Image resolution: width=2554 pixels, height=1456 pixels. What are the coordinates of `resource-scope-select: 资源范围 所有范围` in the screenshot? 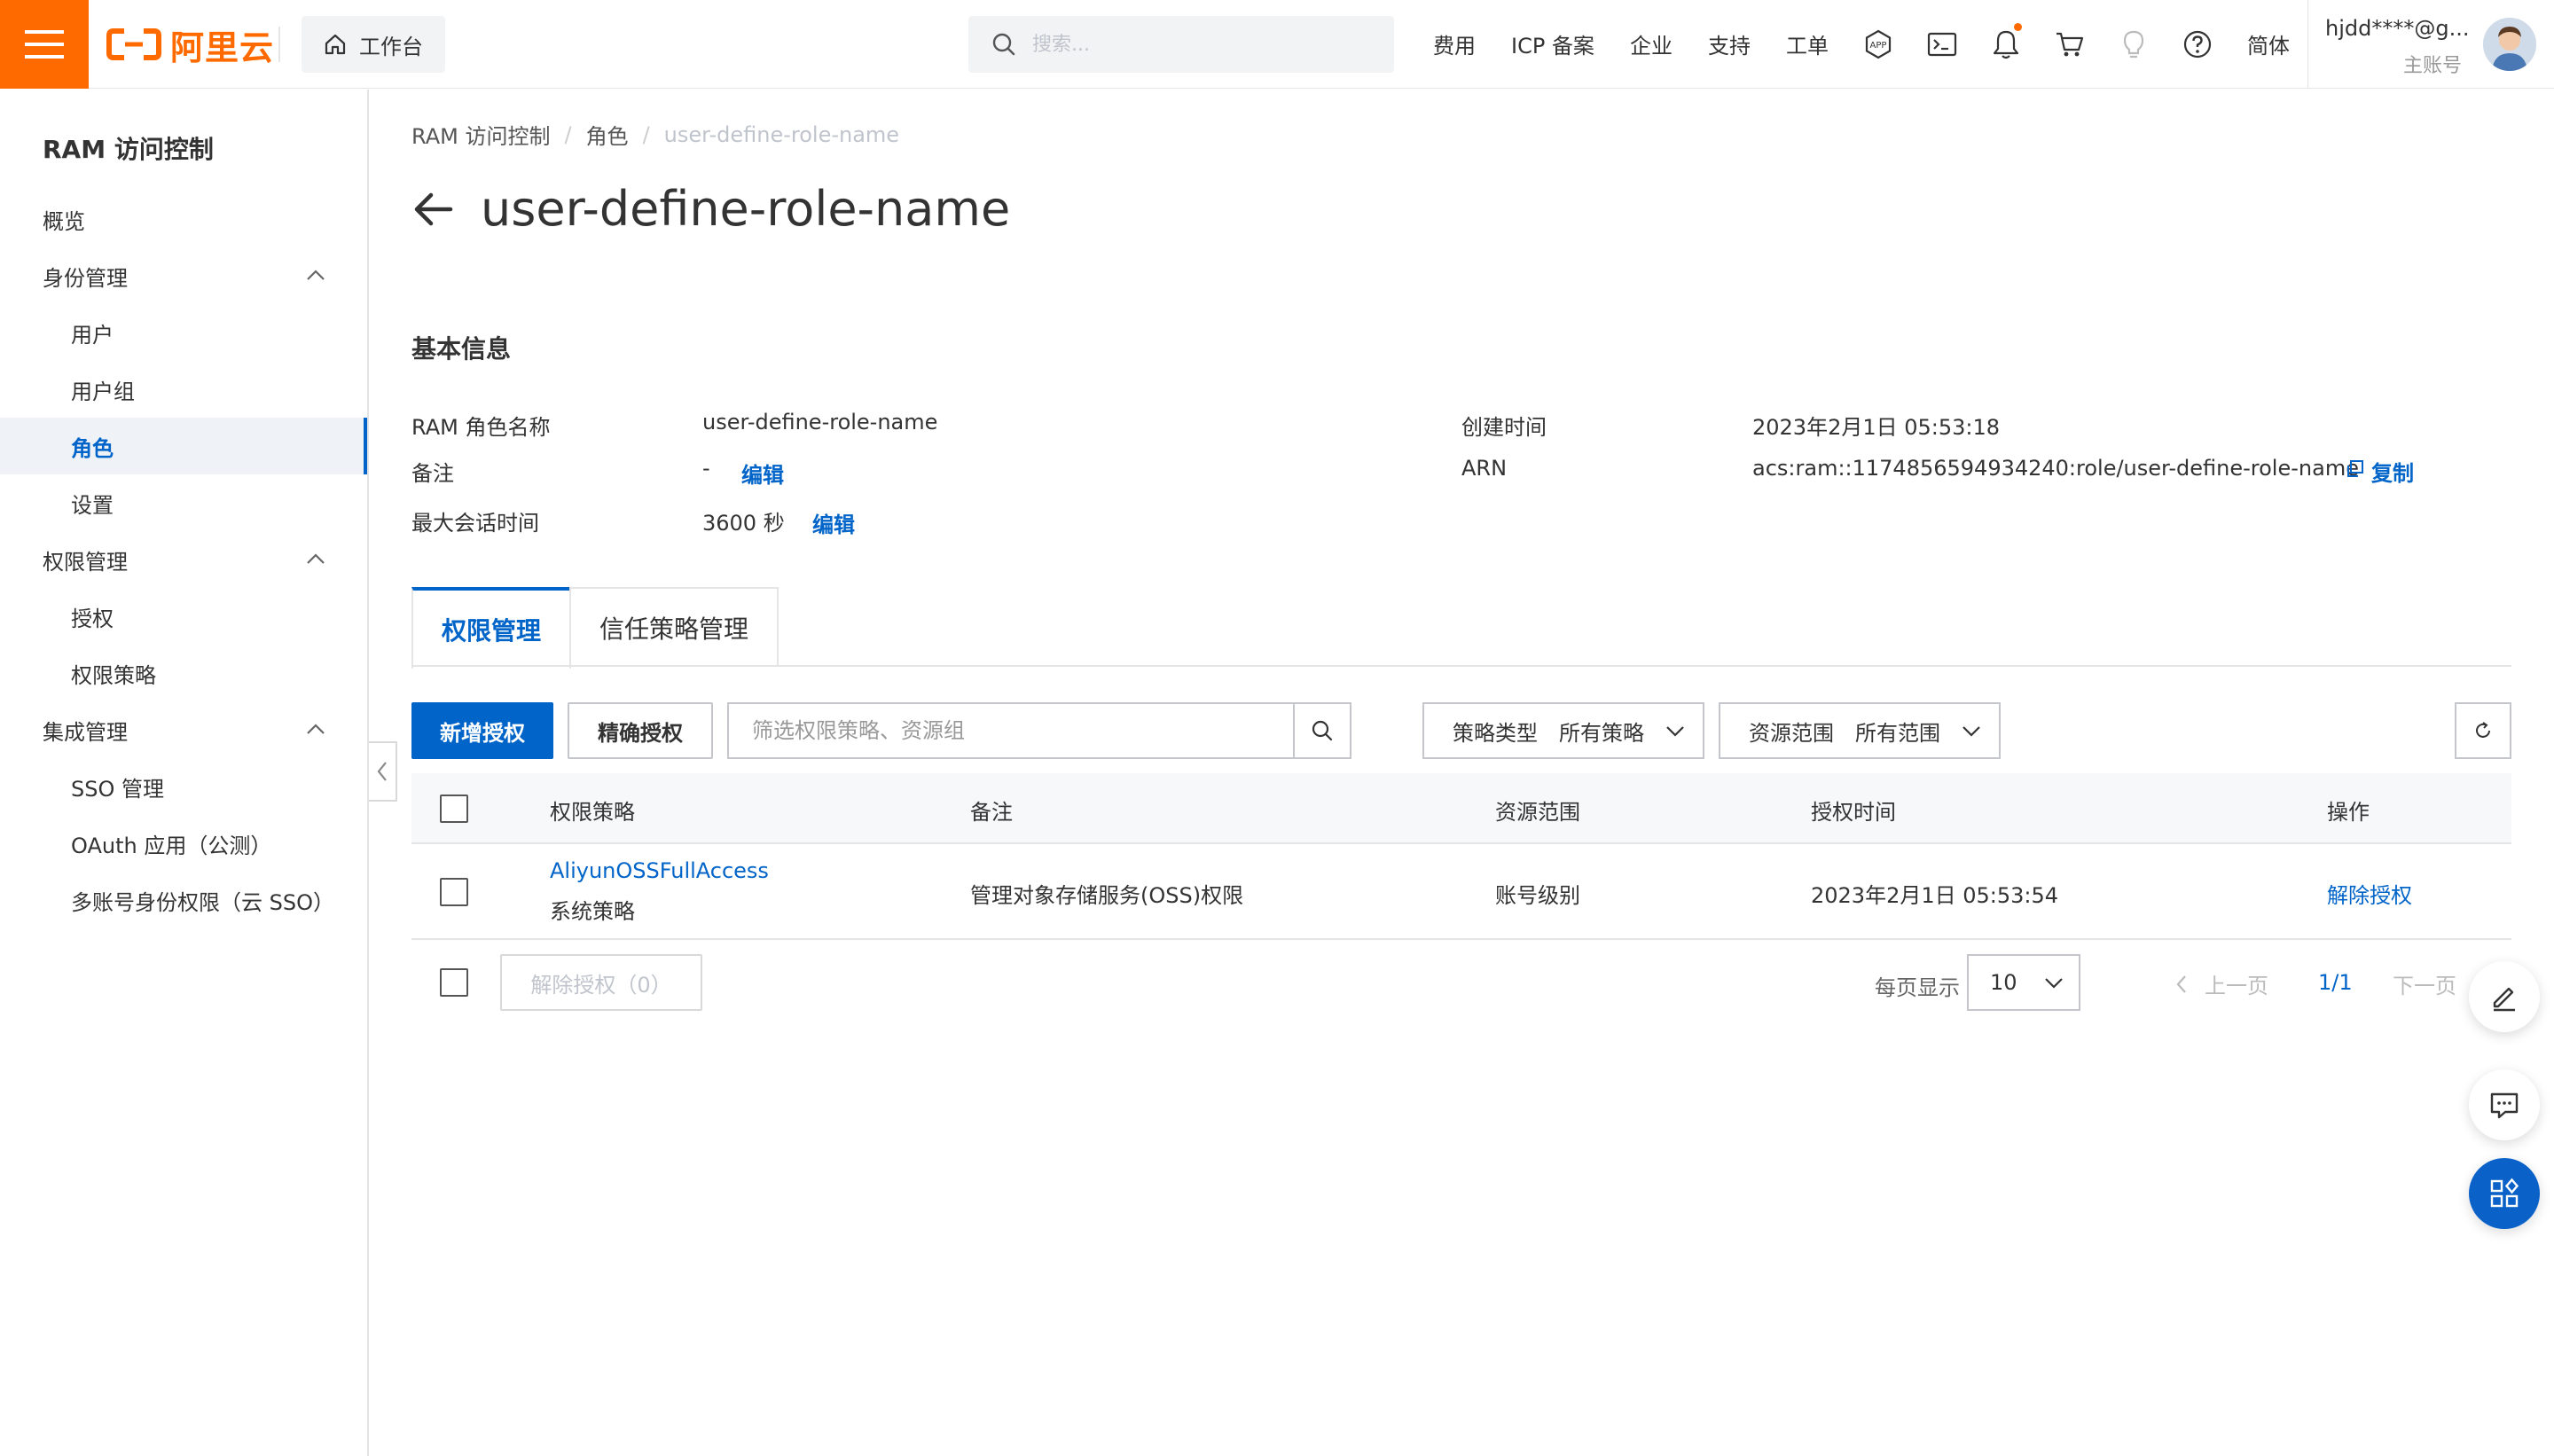 It's located at (1860, 730).